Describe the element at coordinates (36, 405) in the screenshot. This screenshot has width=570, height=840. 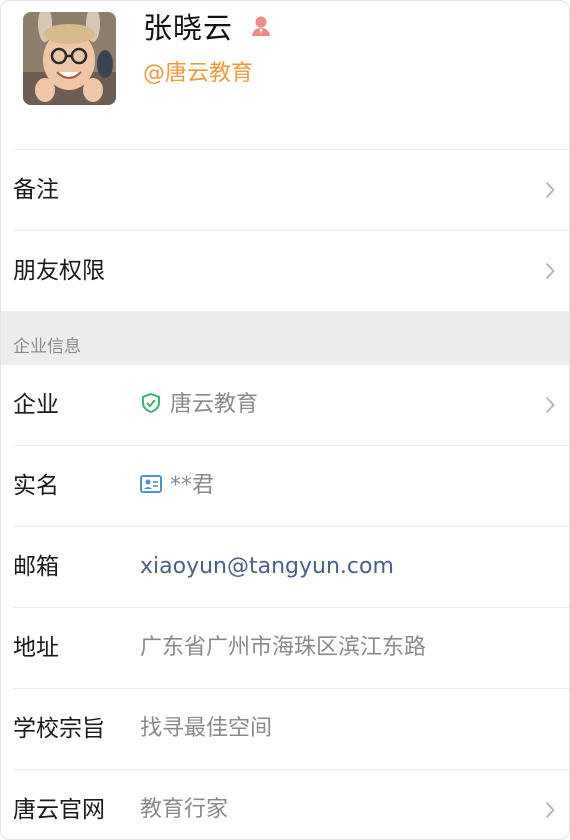
I see `company-label: 企业` at that location.